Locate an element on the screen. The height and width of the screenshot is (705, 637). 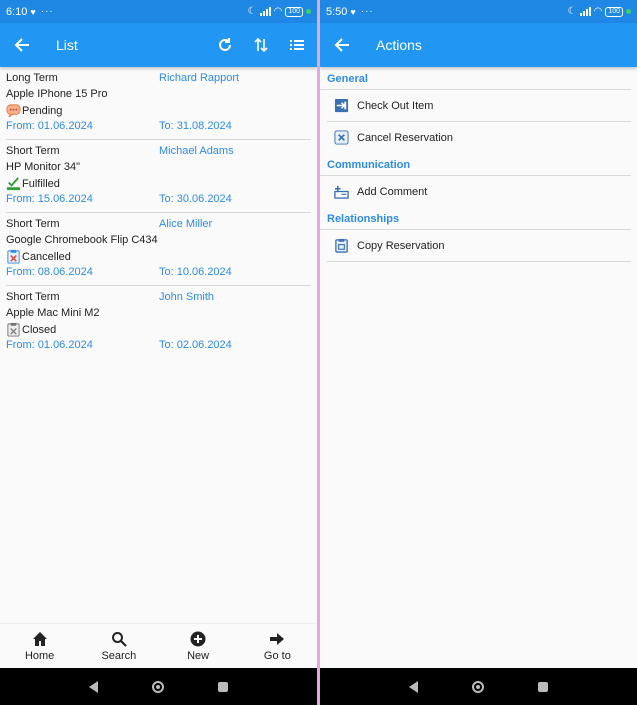
nav-home-button: Home is located at coordinates (39, 646).